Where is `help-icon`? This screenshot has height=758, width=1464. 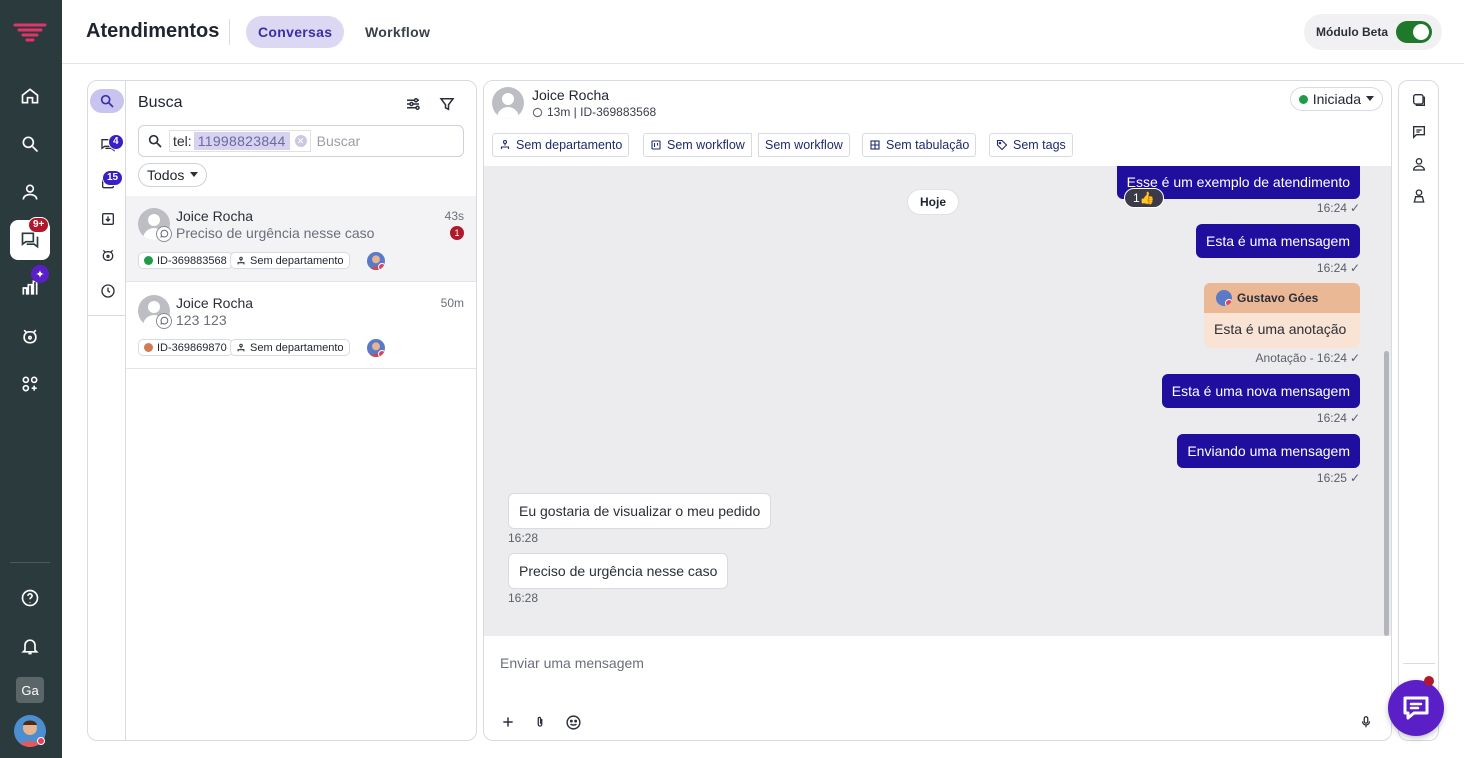 help-icon is located at coordinates (30, 598).